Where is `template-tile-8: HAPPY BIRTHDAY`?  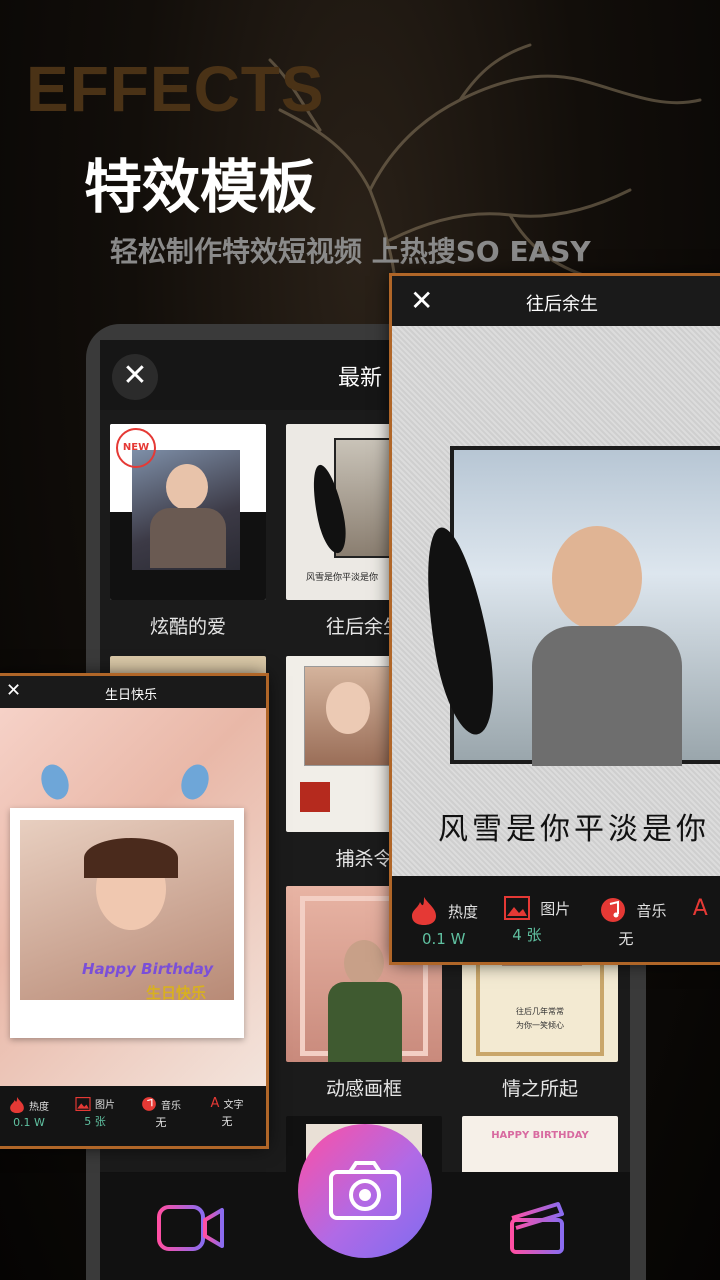
template-tile-8: HAPPY BIRTHDAY is located at coordinates (540, 1146).